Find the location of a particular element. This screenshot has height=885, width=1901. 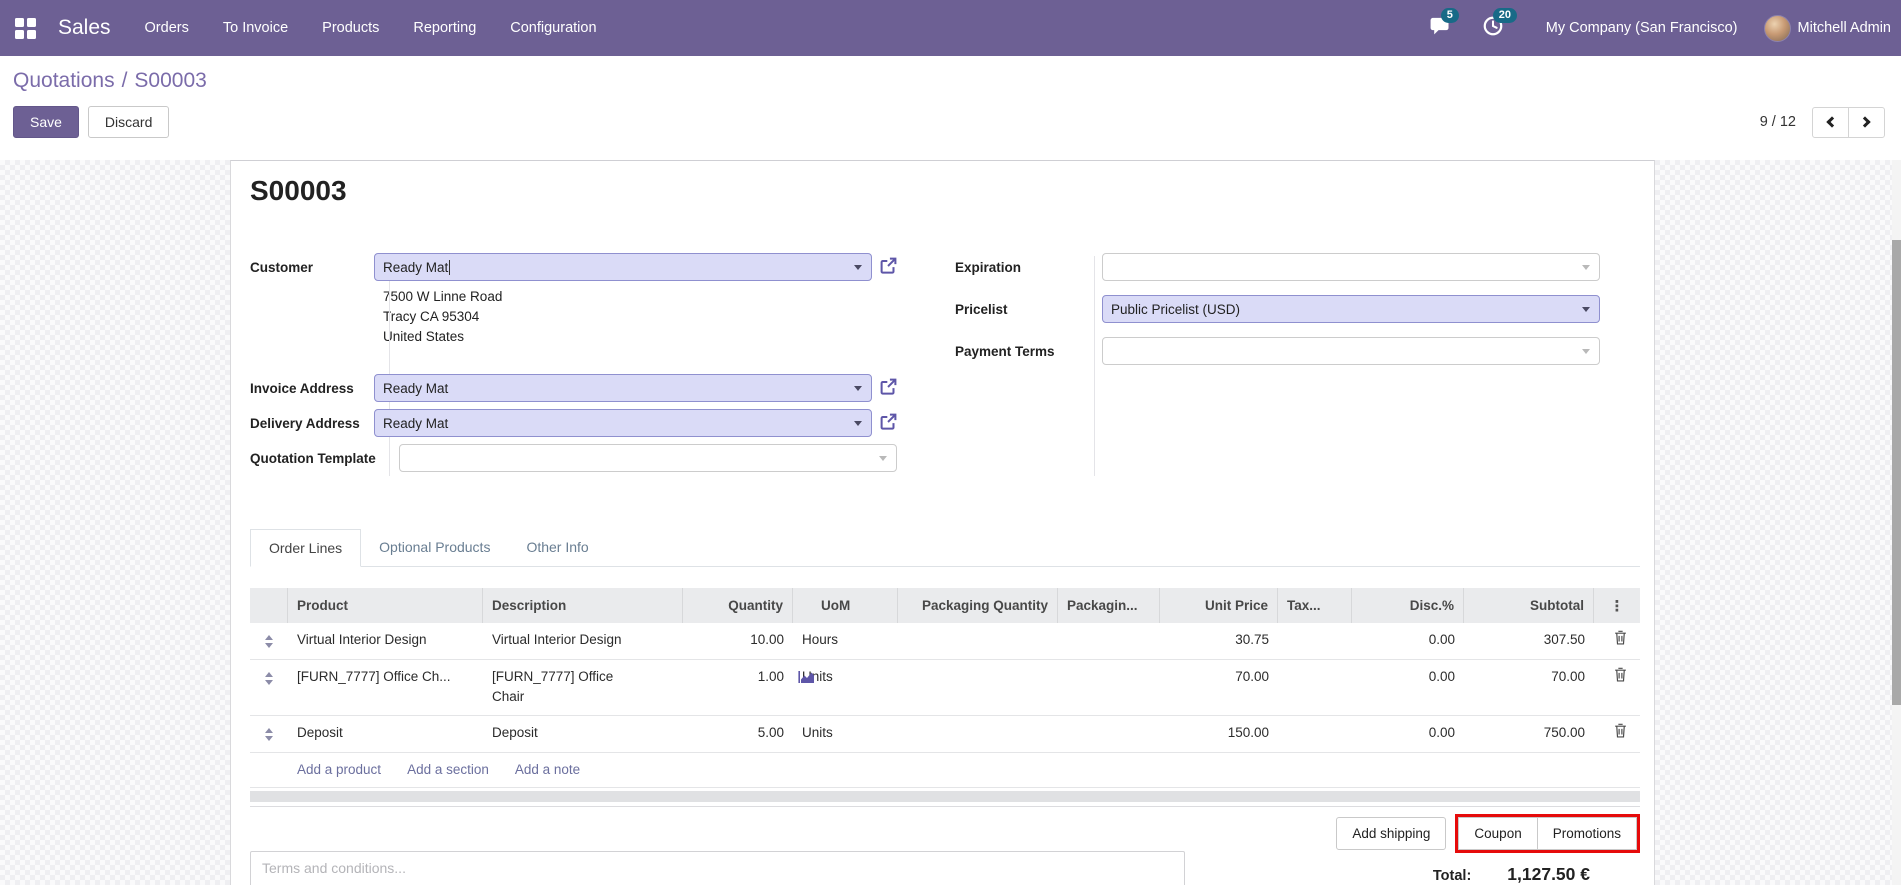

cell-subtotal: 307.50 is located at coordinates (1529, 640).